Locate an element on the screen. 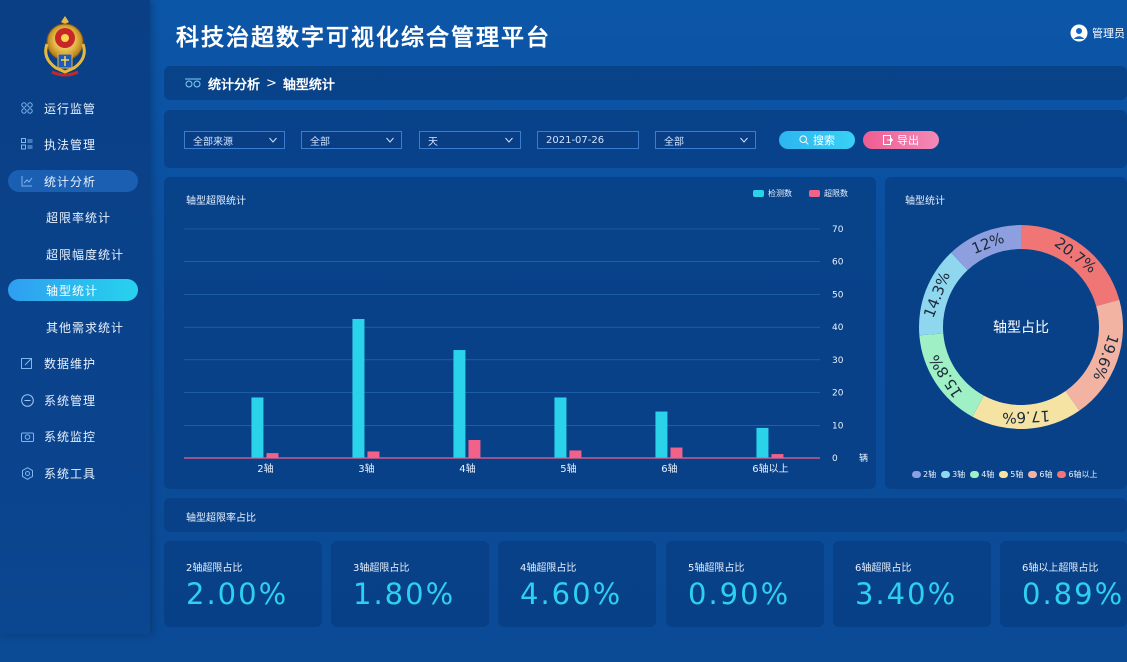  minus-circle-icon is located at coordinates (27, 400).